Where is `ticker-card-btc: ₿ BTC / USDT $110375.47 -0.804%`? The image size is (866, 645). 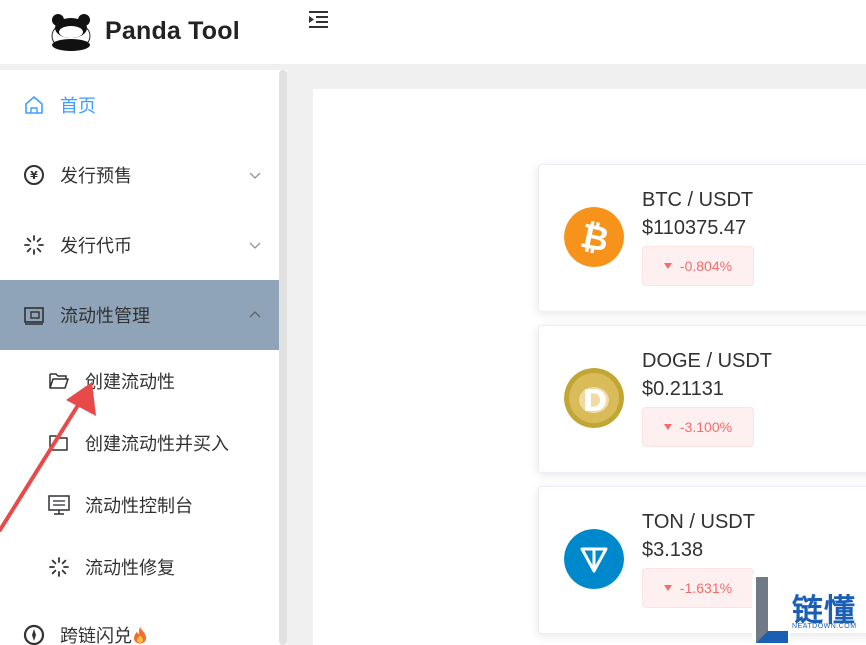 ticker-card-btc: ₿ BTC / USDT $110375.47 -0.804% is located at coordinates (702, 238).